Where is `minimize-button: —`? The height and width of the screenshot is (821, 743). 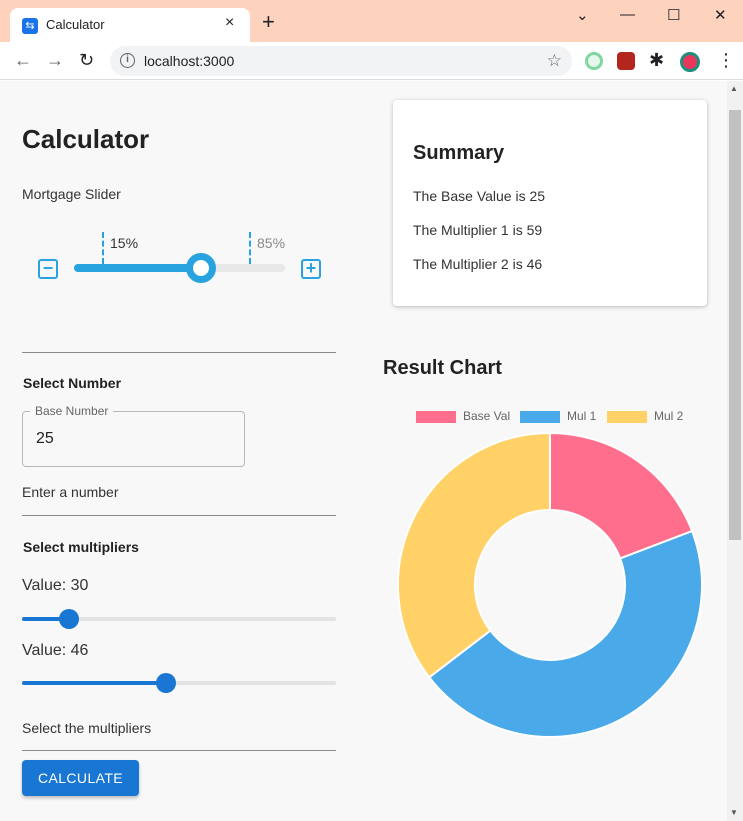
minimize-button: — is located at coordinates (627, 14).